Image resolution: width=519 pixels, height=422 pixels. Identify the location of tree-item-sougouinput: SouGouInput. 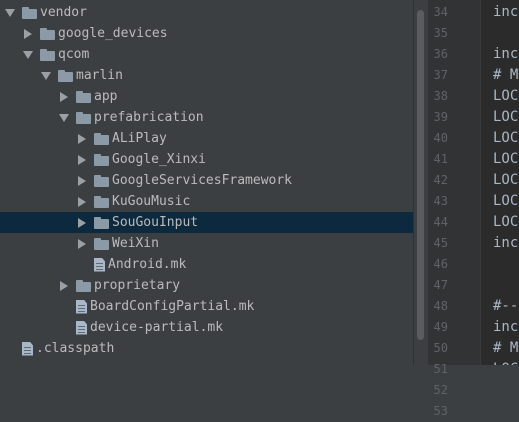
(206, 222).